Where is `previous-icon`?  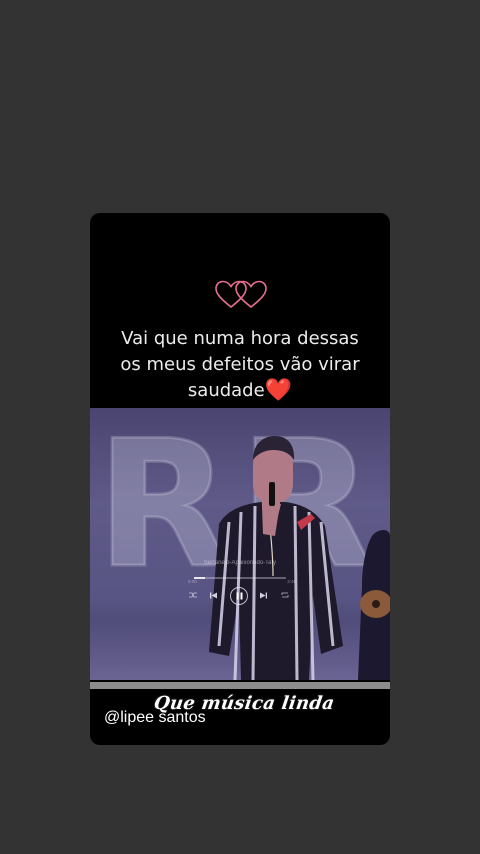
previous-icon is located at coordinates (213, 595).